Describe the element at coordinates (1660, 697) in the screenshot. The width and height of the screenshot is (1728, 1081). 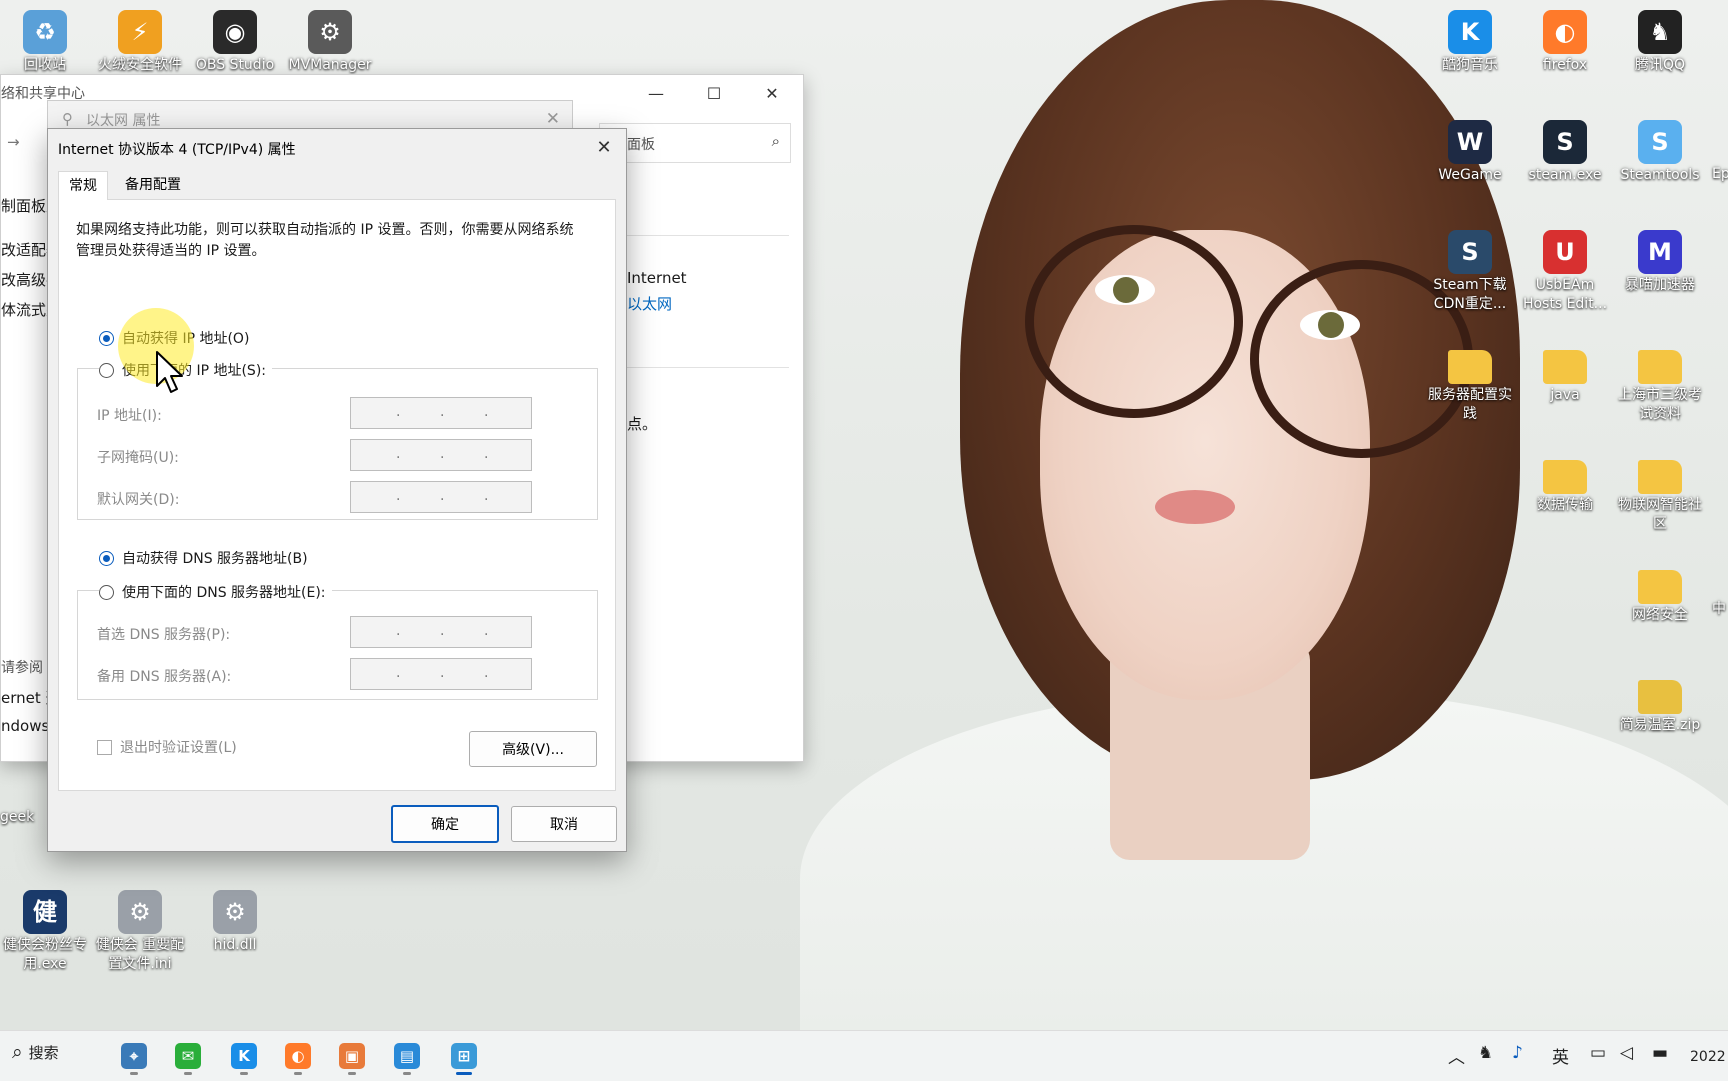
I see `zip-folder-icon` at that location.